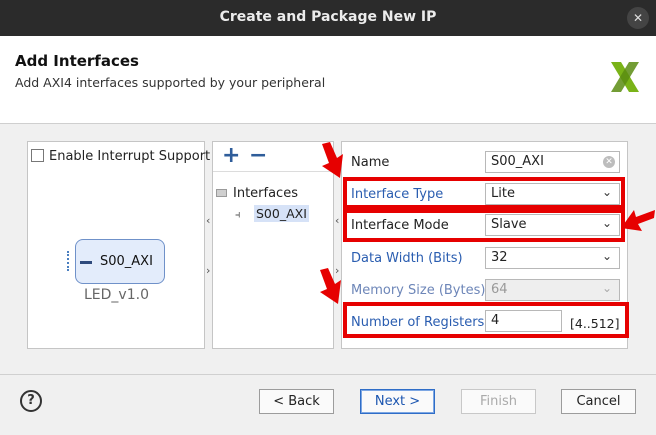  I want to click on memory-size-label: Memory Size (Bytes), so click(418, 290).